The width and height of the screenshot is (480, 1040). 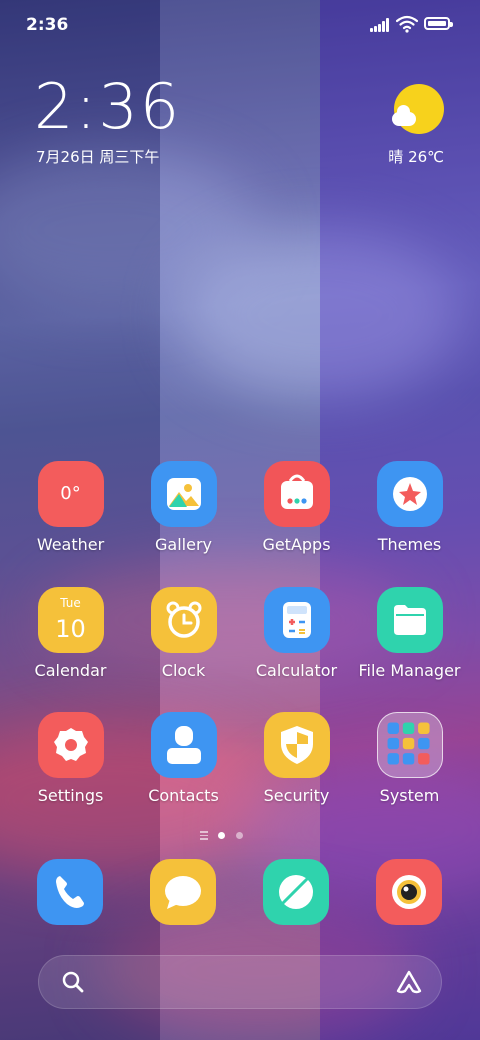 I want to click on status-bar: 2:36, so click(x=240, y=25).